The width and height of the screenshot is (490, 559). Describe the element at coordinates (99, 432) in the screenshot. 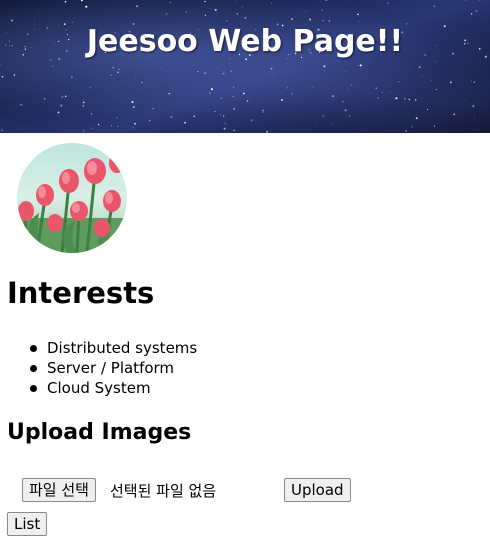

I see `upload-heading: Upload Images` at that location.